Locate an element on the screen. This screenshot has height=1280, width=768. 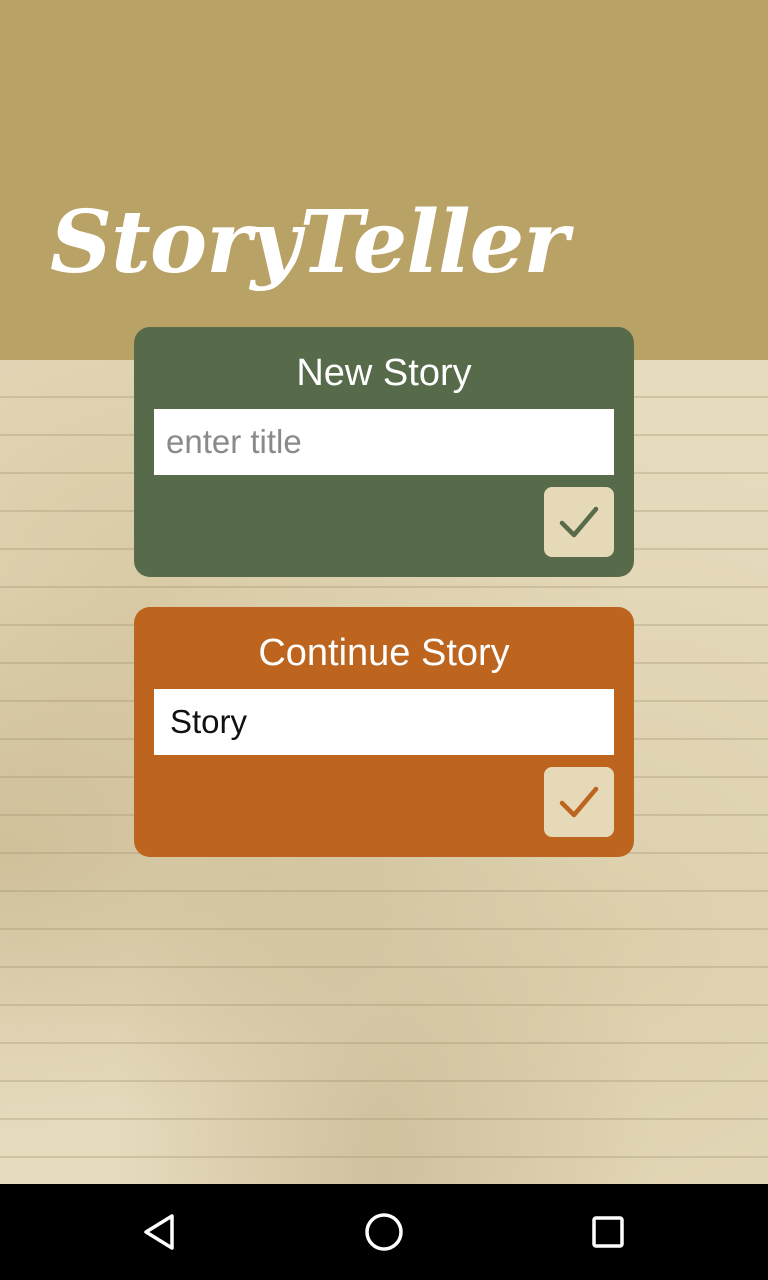
continue-story-card: Continue Story is located at coordinates (384, 732).